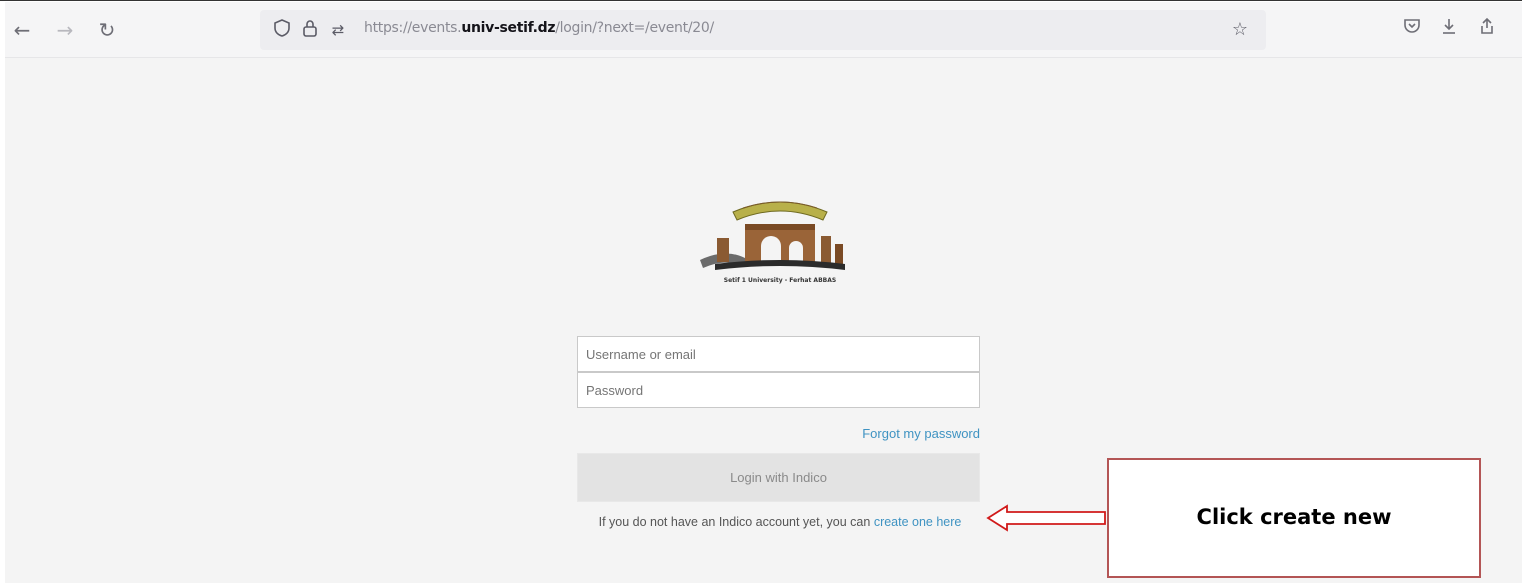  I want to click on password-input, so click(778, 390).